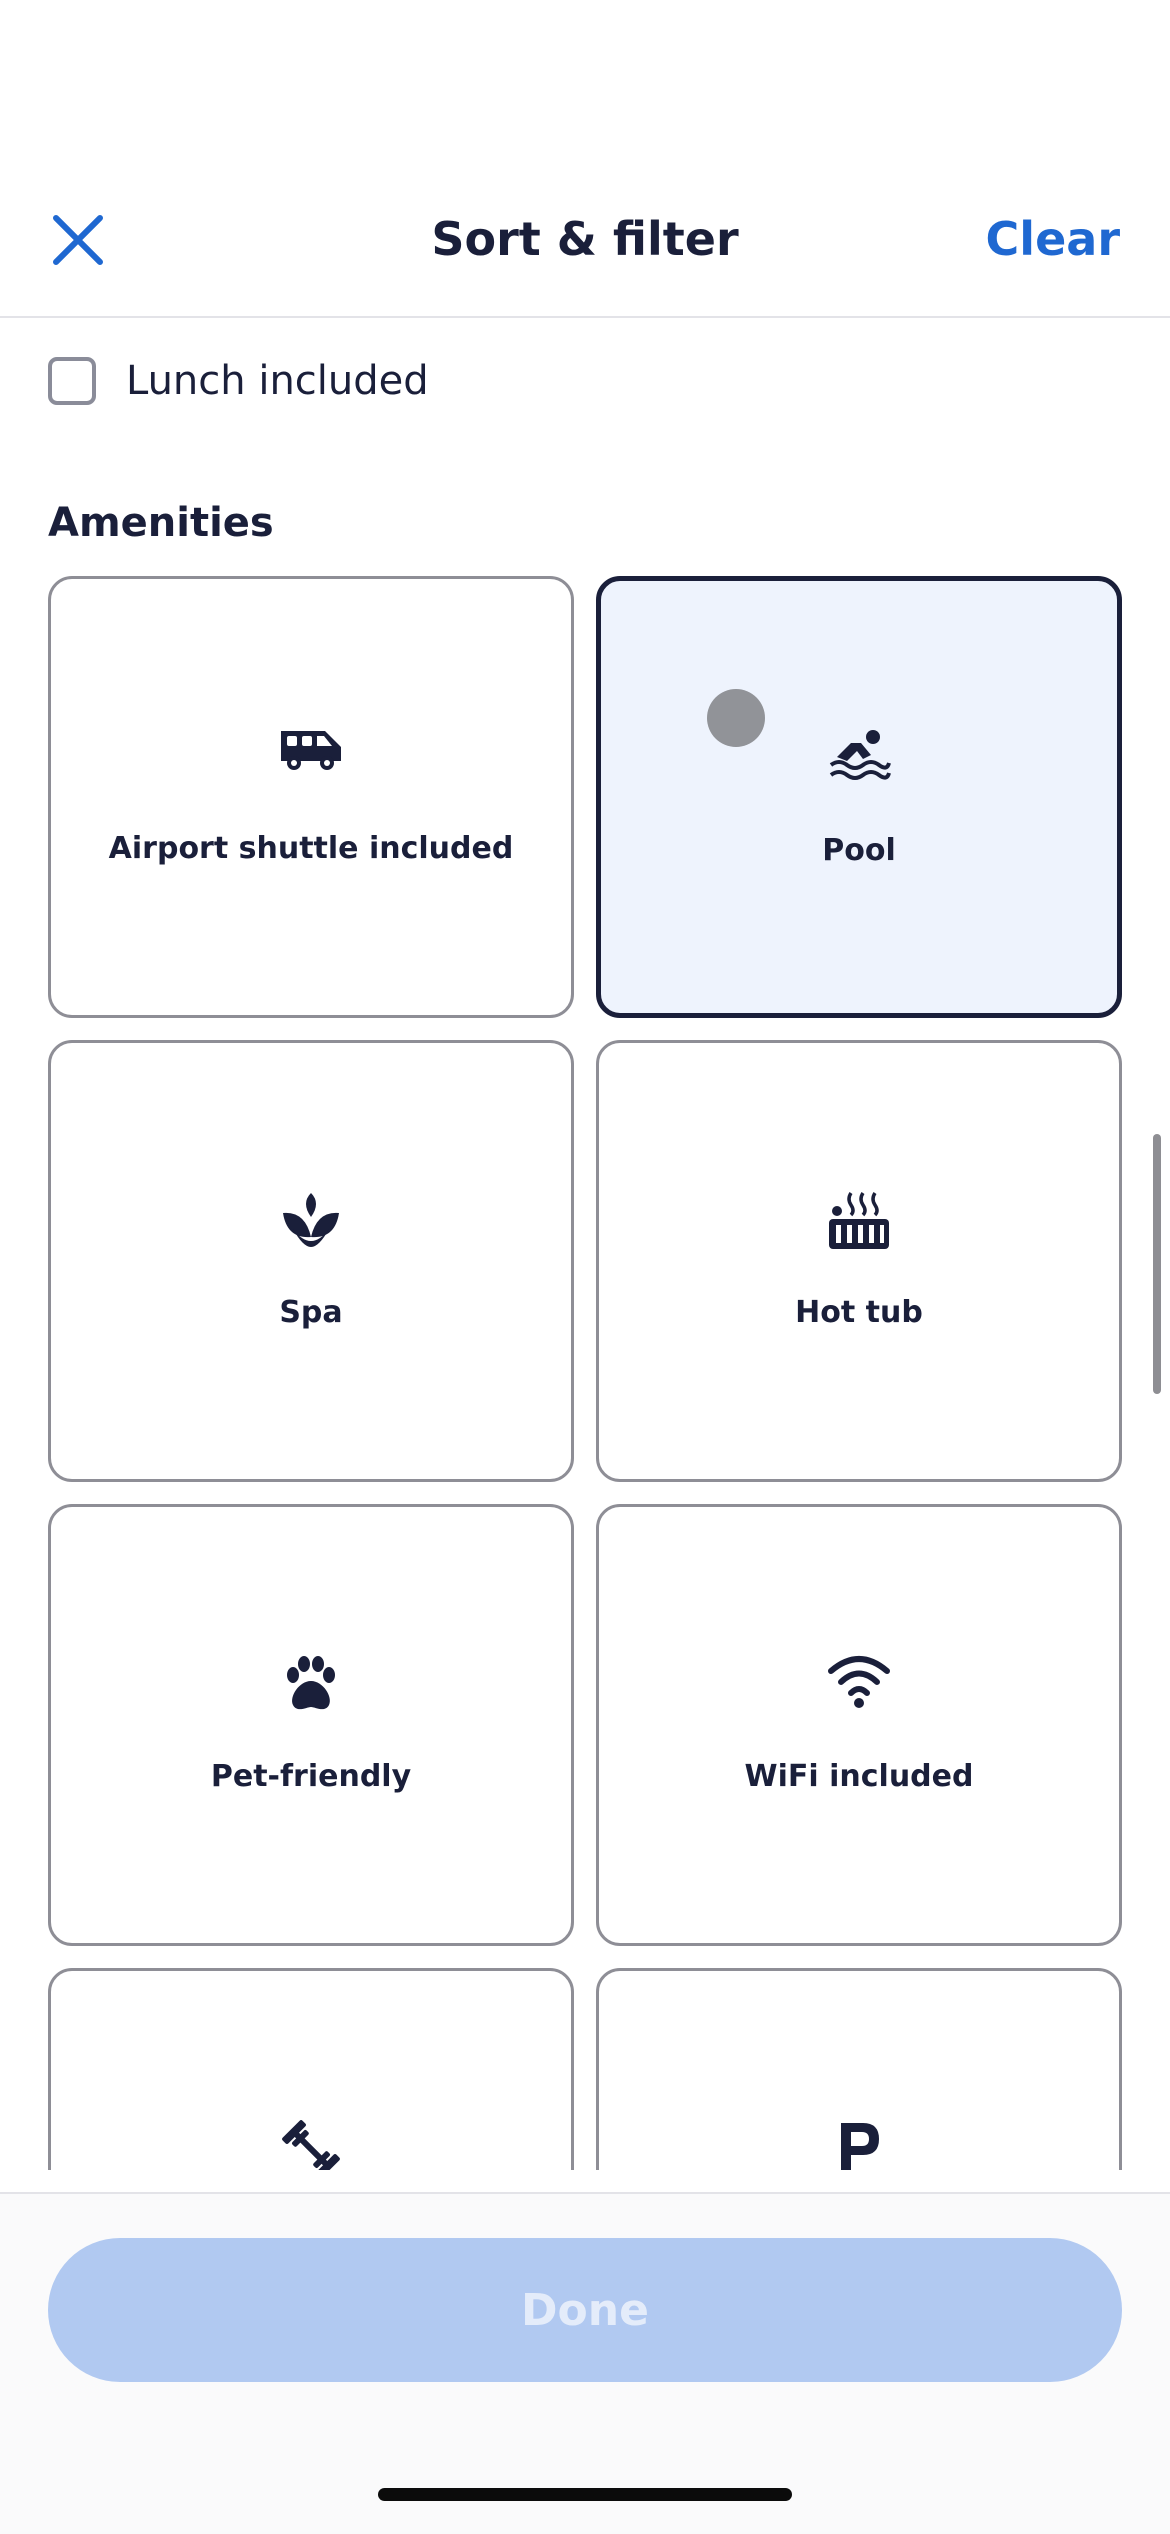  I want to click on spa-icon, so click(311, 1220).